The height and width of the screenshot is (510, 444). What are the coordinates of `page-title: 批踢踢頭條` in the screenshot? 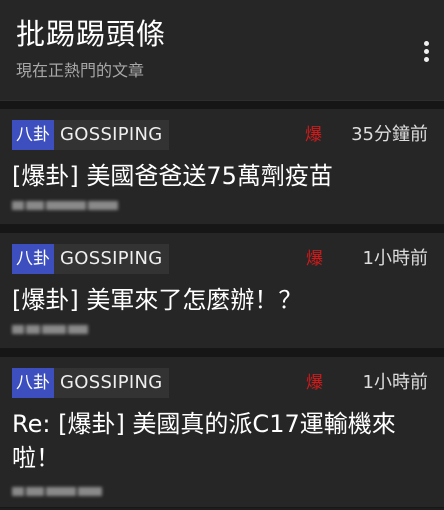 It's located at (91, 34).